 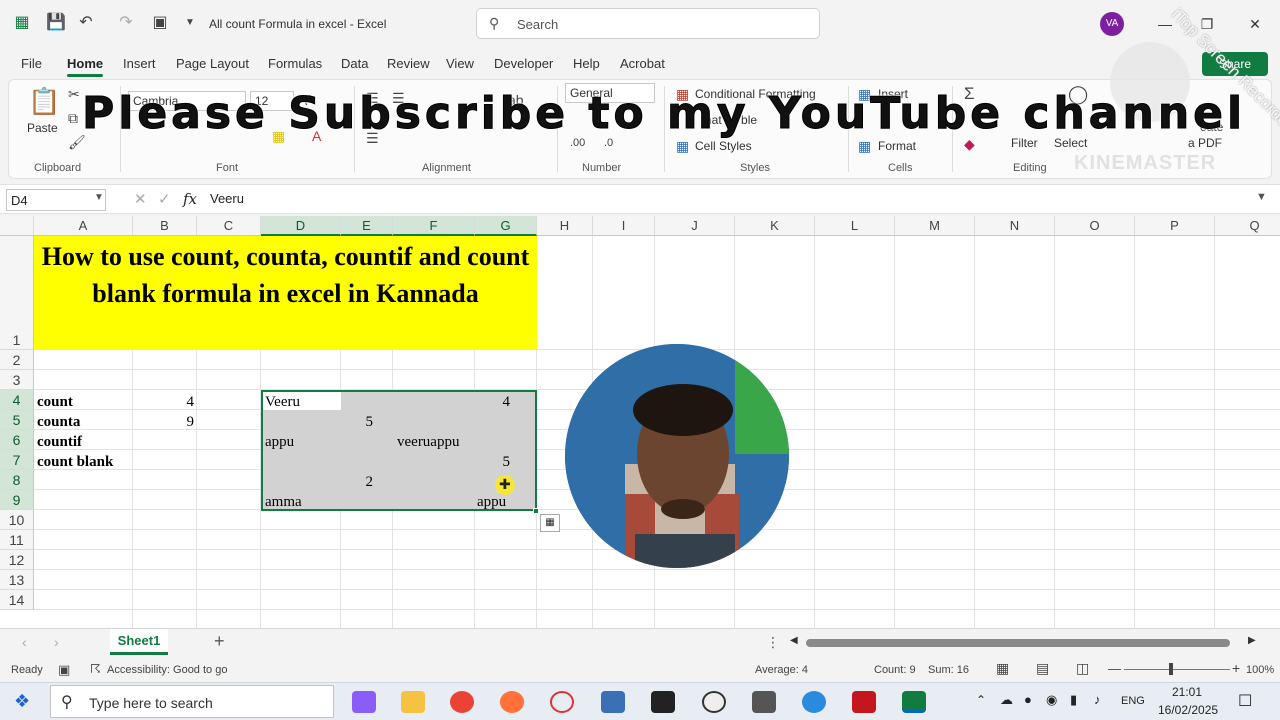 What do you see at coordinates (95, 669) in the screenshot?
I see `accessibility-icon: ☈` at bounding box center [95, 669].